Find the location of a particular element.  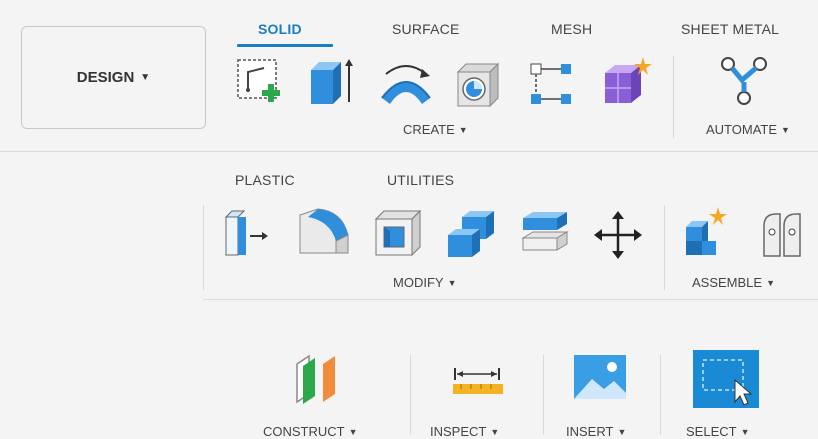

assemble-label: ASSEMBLE is located at coordinates (727, 282).